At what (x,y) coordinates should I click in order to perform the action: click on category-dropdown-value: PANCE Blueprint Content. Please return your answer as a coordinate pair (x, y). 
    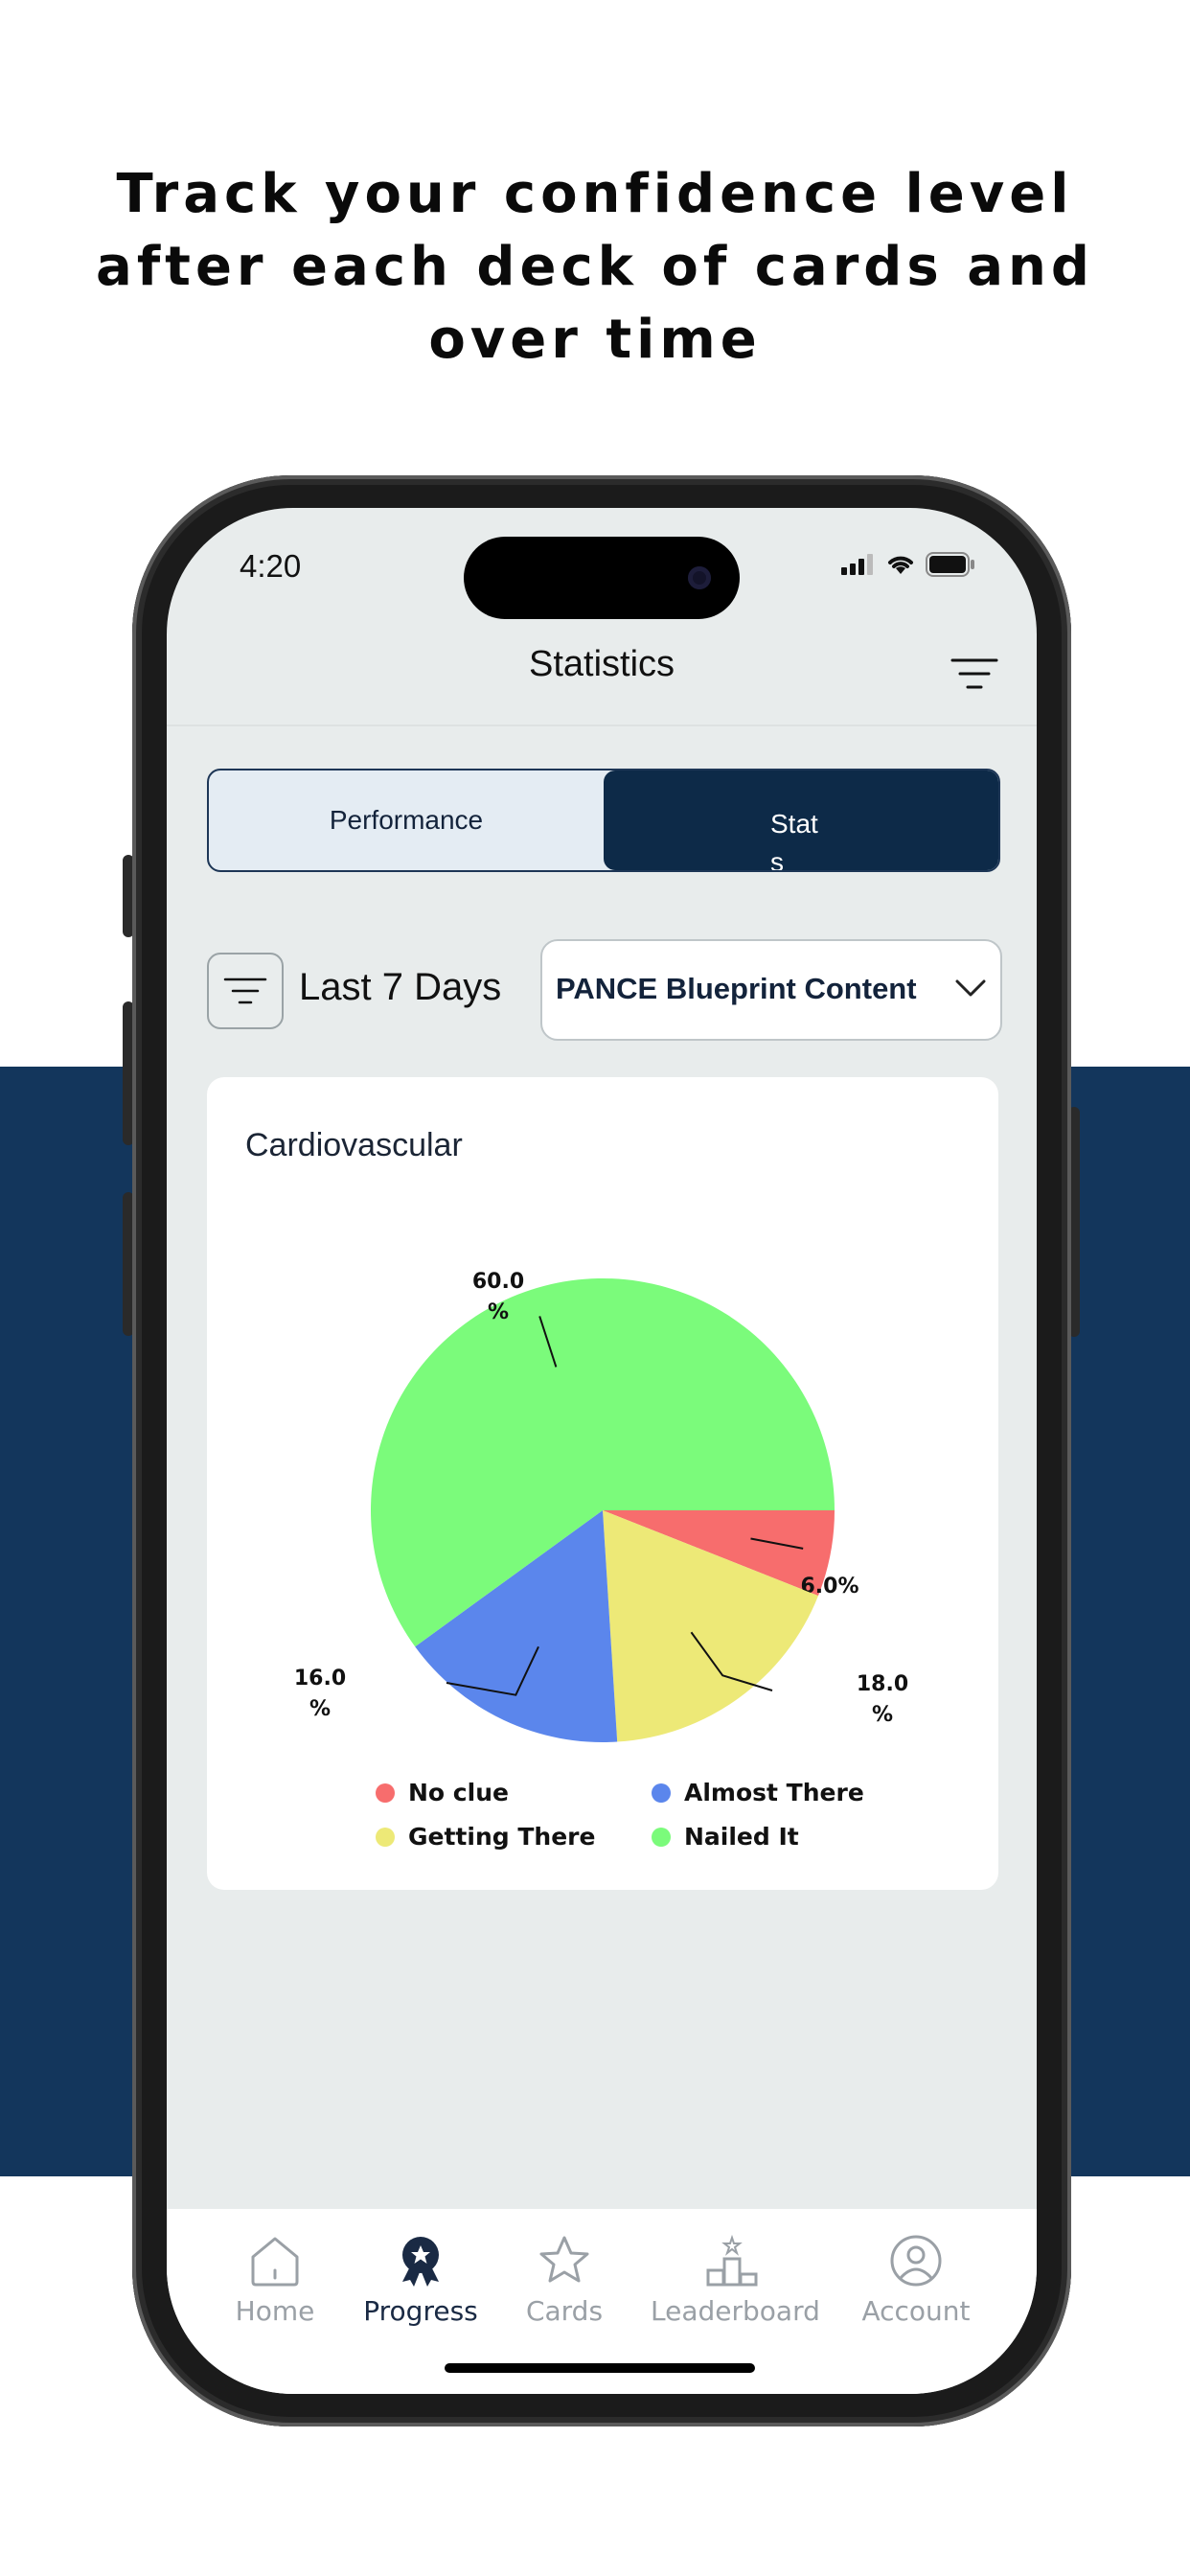
    Looking at the image, I should click on (736, 989).